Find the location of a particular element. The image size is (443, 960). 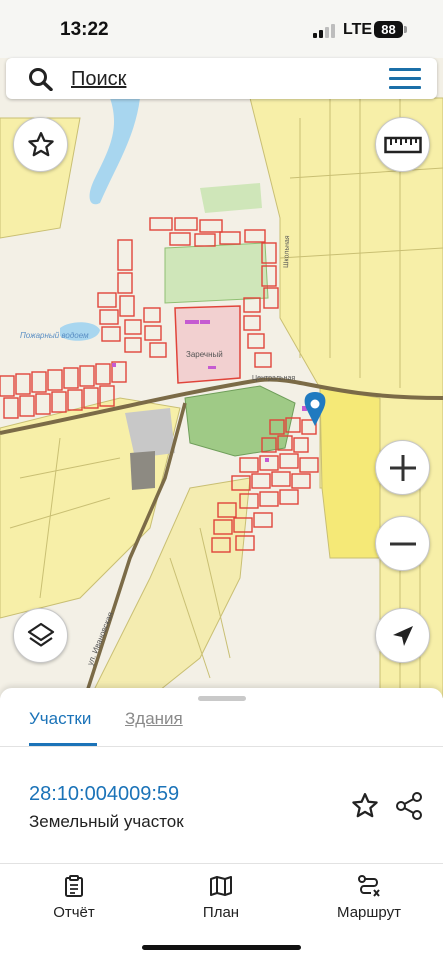

battery-level: 88 is located at coordinates (388, 29).